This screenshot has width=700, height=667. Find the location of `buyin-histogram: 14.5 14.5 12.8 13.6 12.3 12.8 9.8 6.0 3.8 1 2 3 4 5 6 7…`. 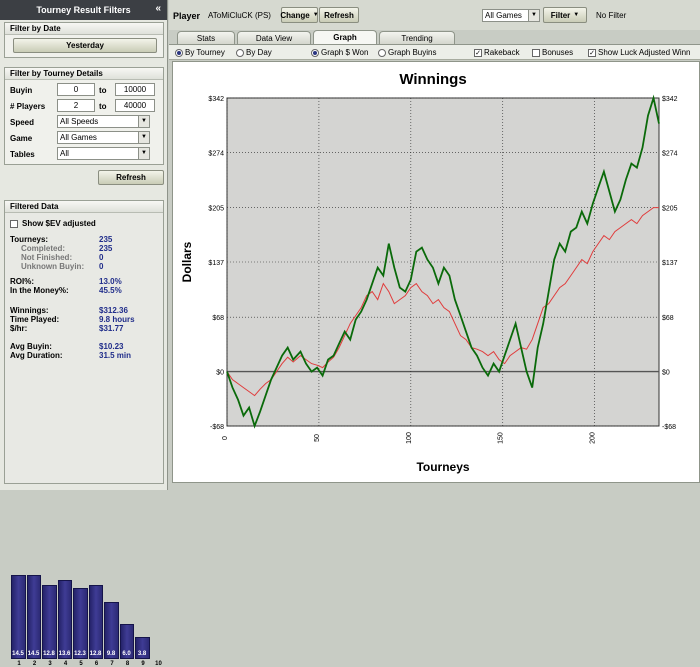

buyin-histogram: 14.5 14.5 12.8 13.6 12.3 12.8 9.8 6.0 3.8 1 2 3 4 5 6 7… is located at coordinates (86, 619).